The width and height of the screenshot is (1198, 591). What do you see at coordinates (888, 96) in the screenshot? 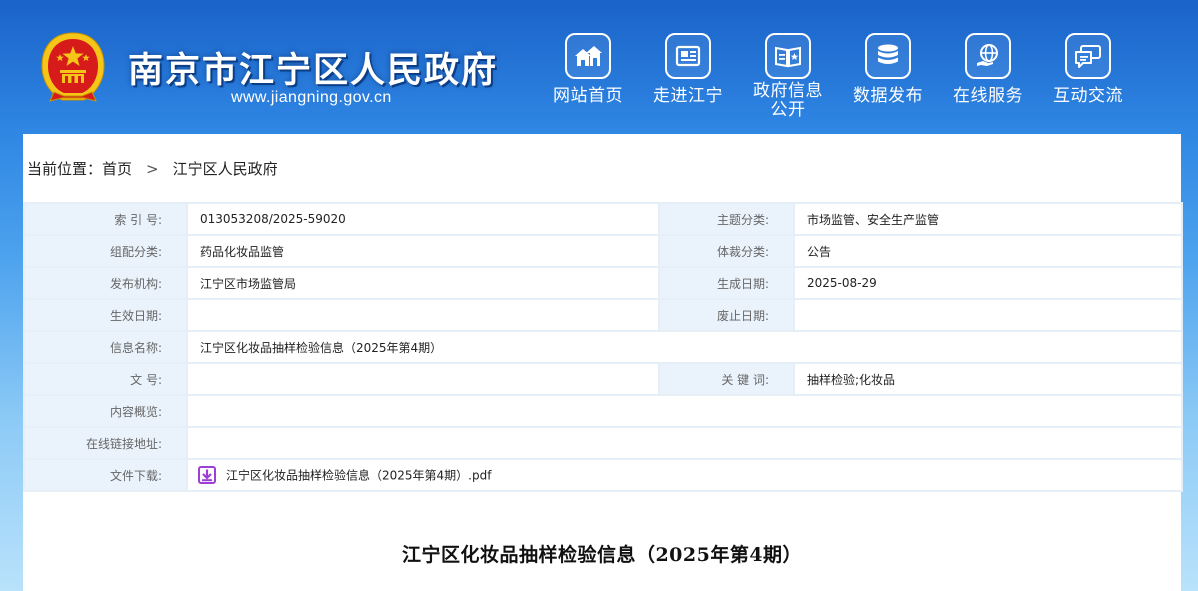
I see `nav-label-data-release: 数据发布` at bounding box center [888, 96].